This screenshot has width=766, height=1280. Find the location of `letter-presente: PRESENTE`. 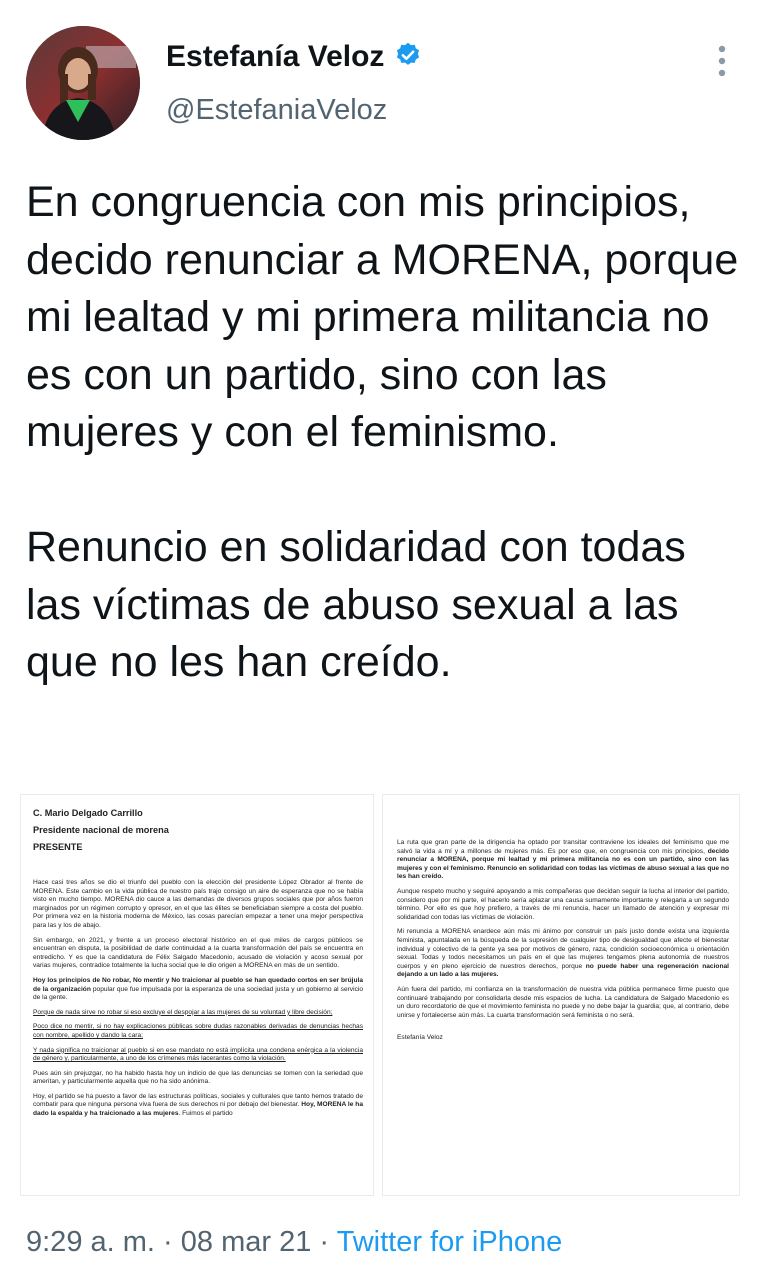

letter-presente: PRESENTE is located at coordinates (58, 847).